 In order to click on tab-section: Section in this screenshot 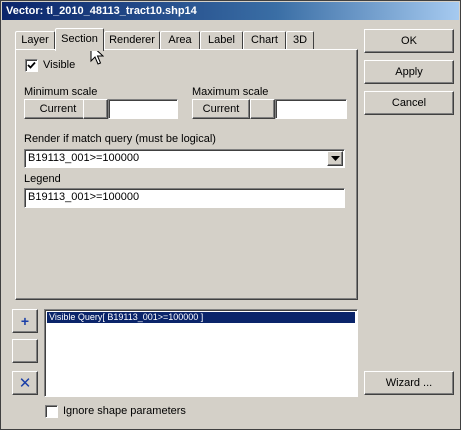, I will do `click(79, 39)`.